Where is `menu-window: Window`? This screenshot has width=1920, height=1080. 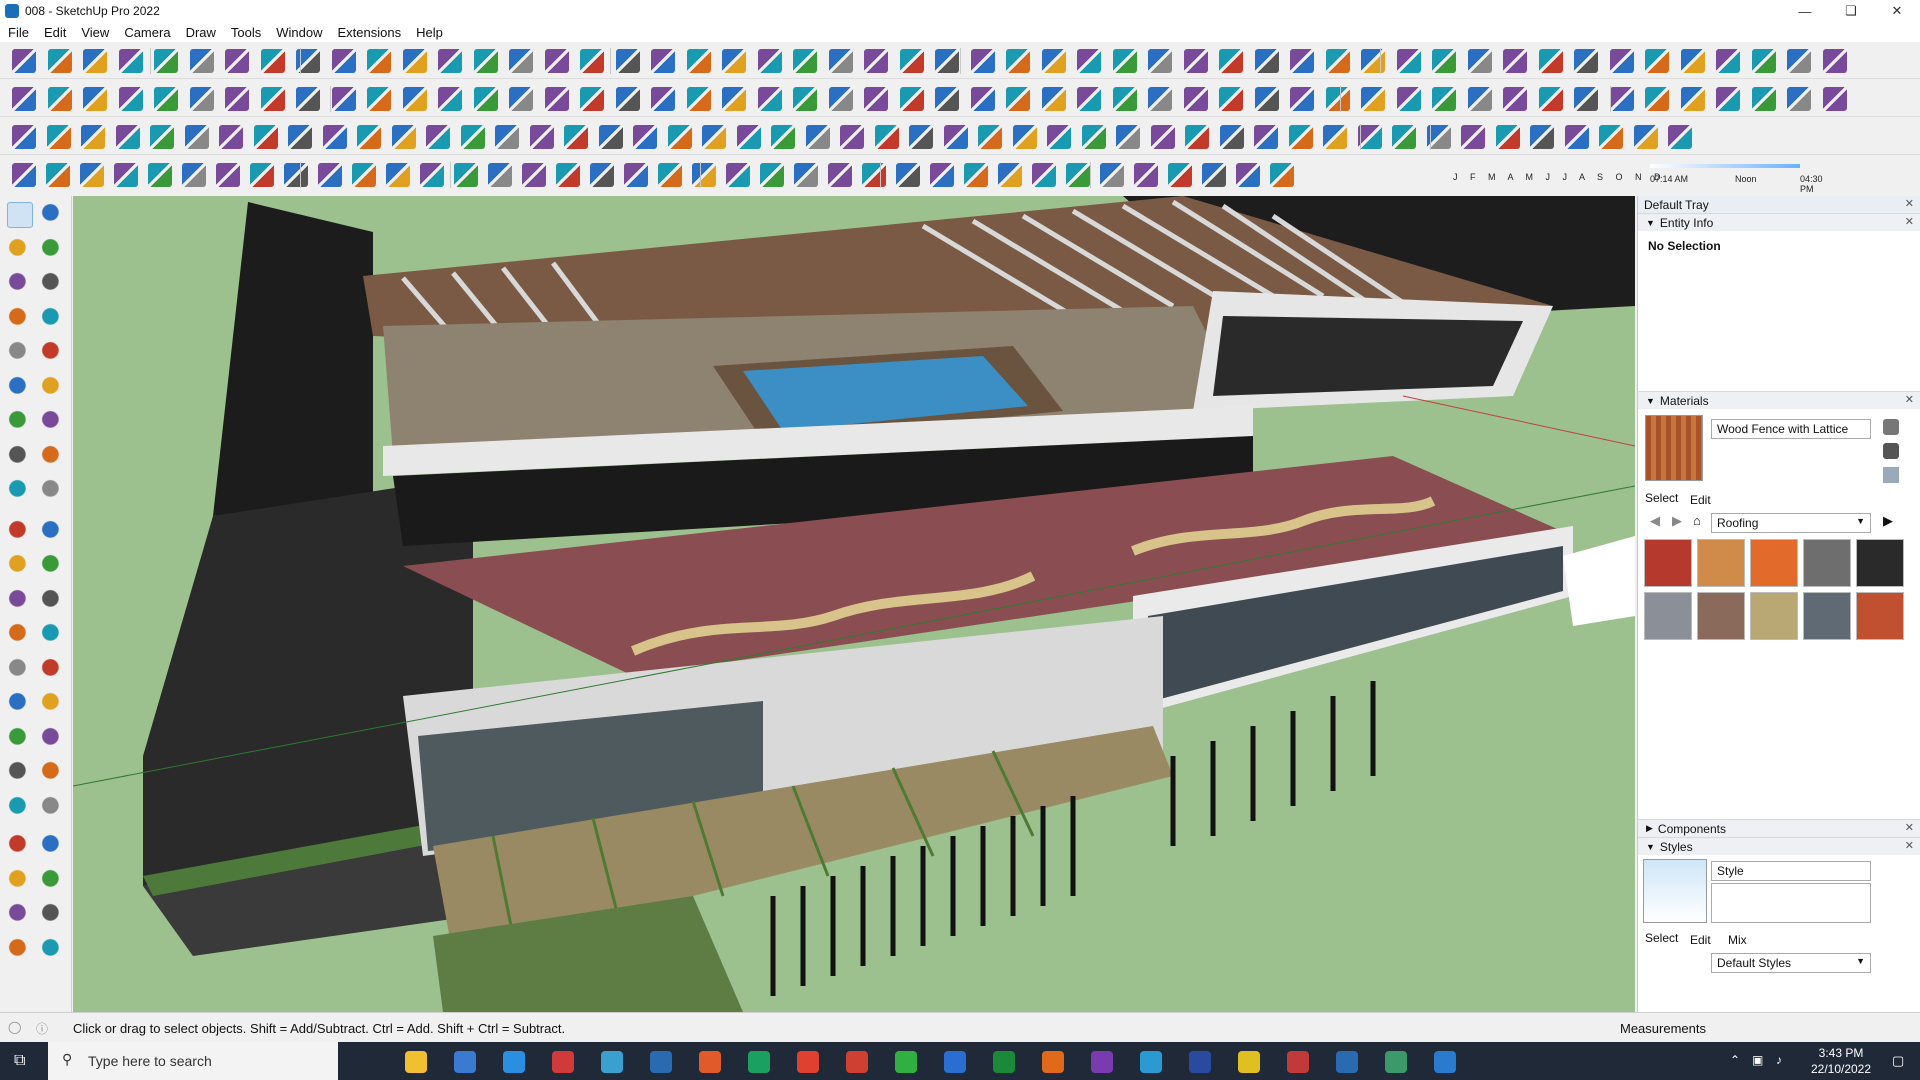
menu-window: Window is located at coordinates (299, 32).